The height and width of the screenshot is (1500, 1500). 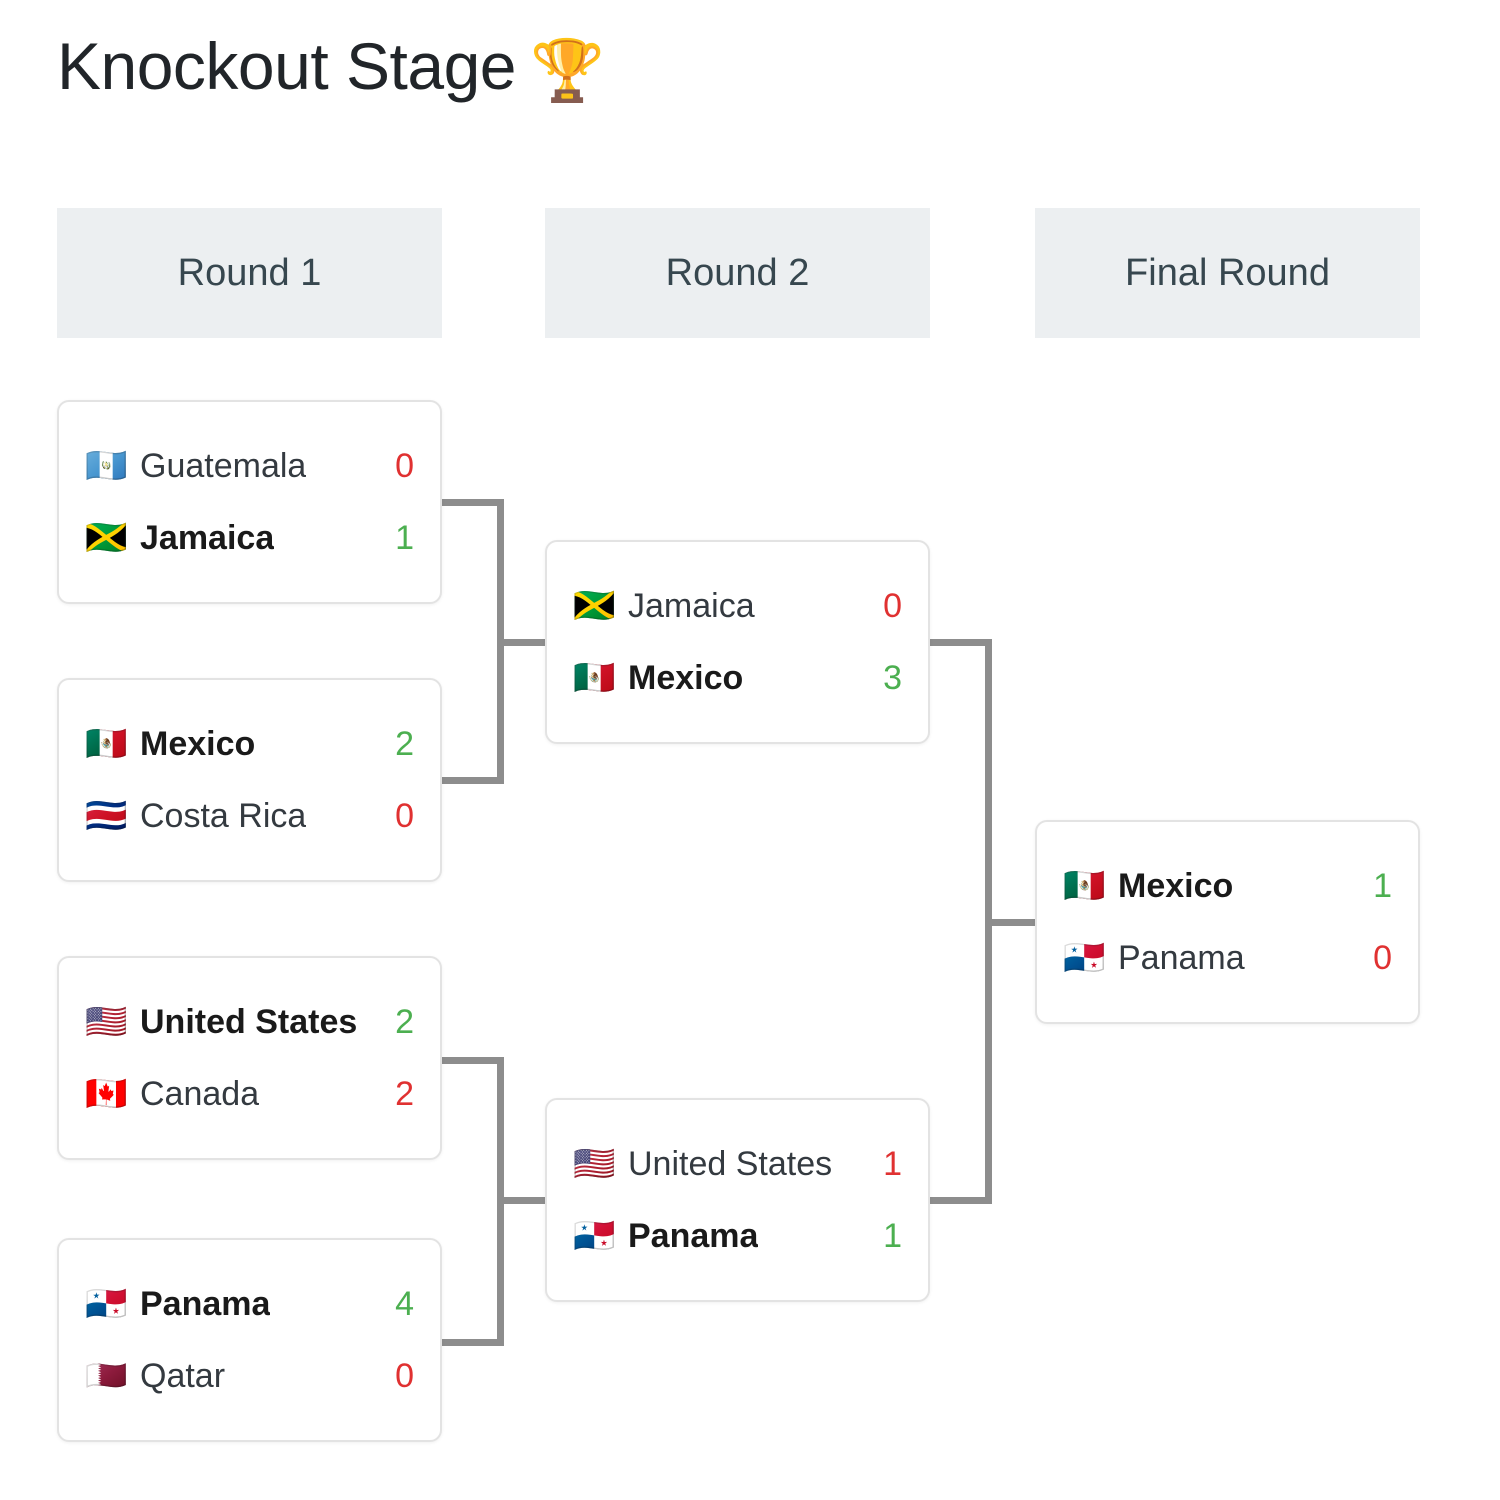 What do you see at coordinates (183, 1375) in the screenshot?
I see `team-name: Qatar` at bounding box center [183, 1375].